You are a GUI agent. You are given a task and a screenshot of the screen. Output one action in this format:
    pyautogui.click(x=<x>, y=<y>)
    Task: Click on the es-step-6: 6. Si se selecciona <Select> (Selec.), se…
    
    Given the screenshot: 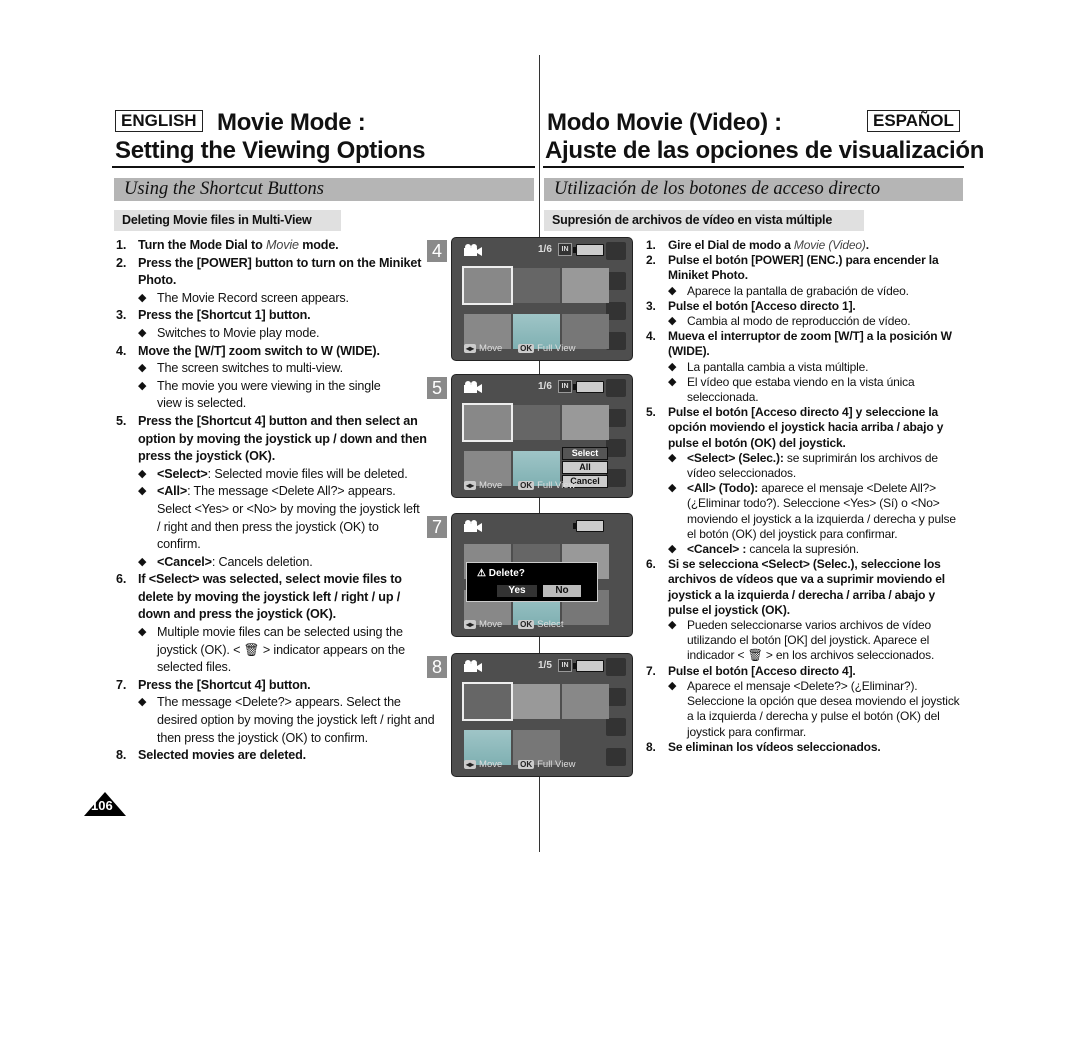 What is the action you would take?
    pyautogui.click(x=795, y=587)
    